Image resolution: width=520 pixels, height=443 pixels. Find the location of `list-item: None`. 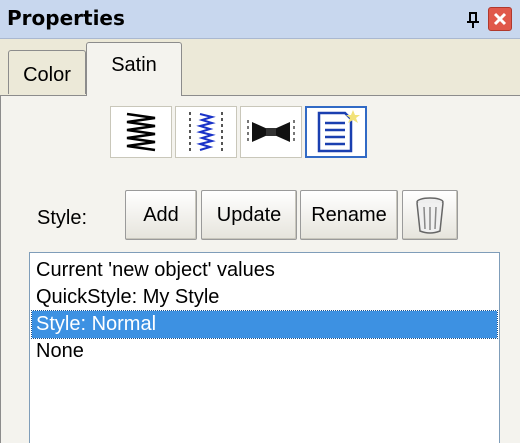

list-item: None is located at coordinates (264, 351).